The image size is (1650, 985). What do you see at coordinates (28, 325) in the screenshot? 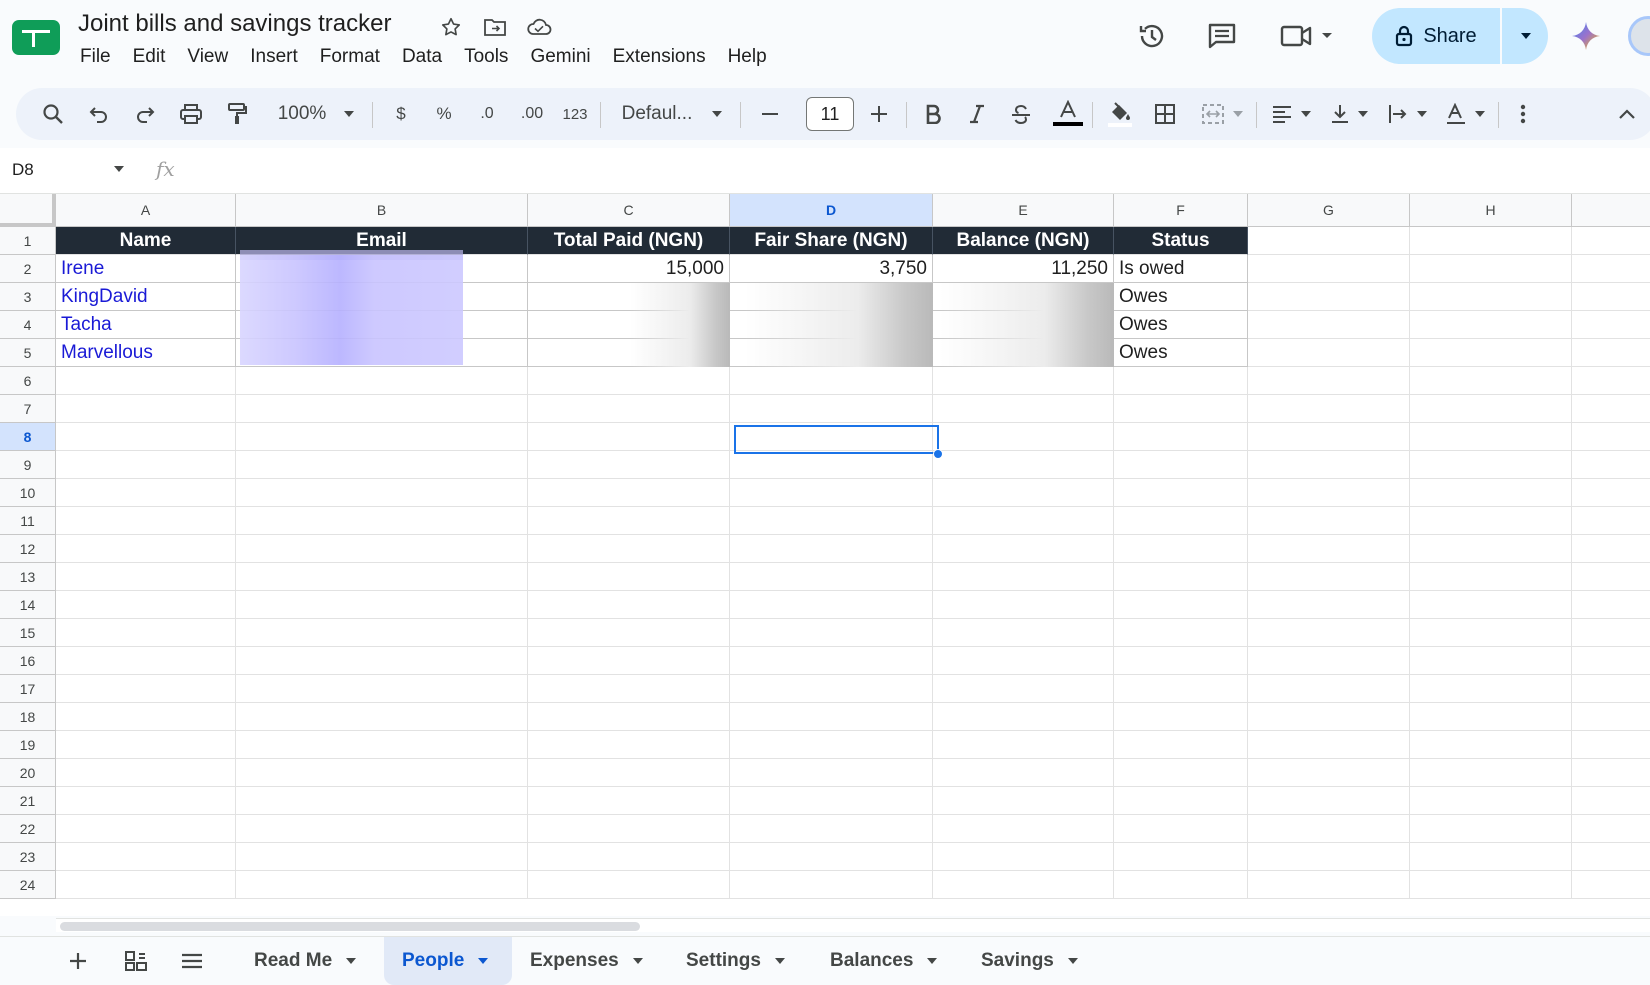
I see `row-header: 4` at bounding box center [28, 325].